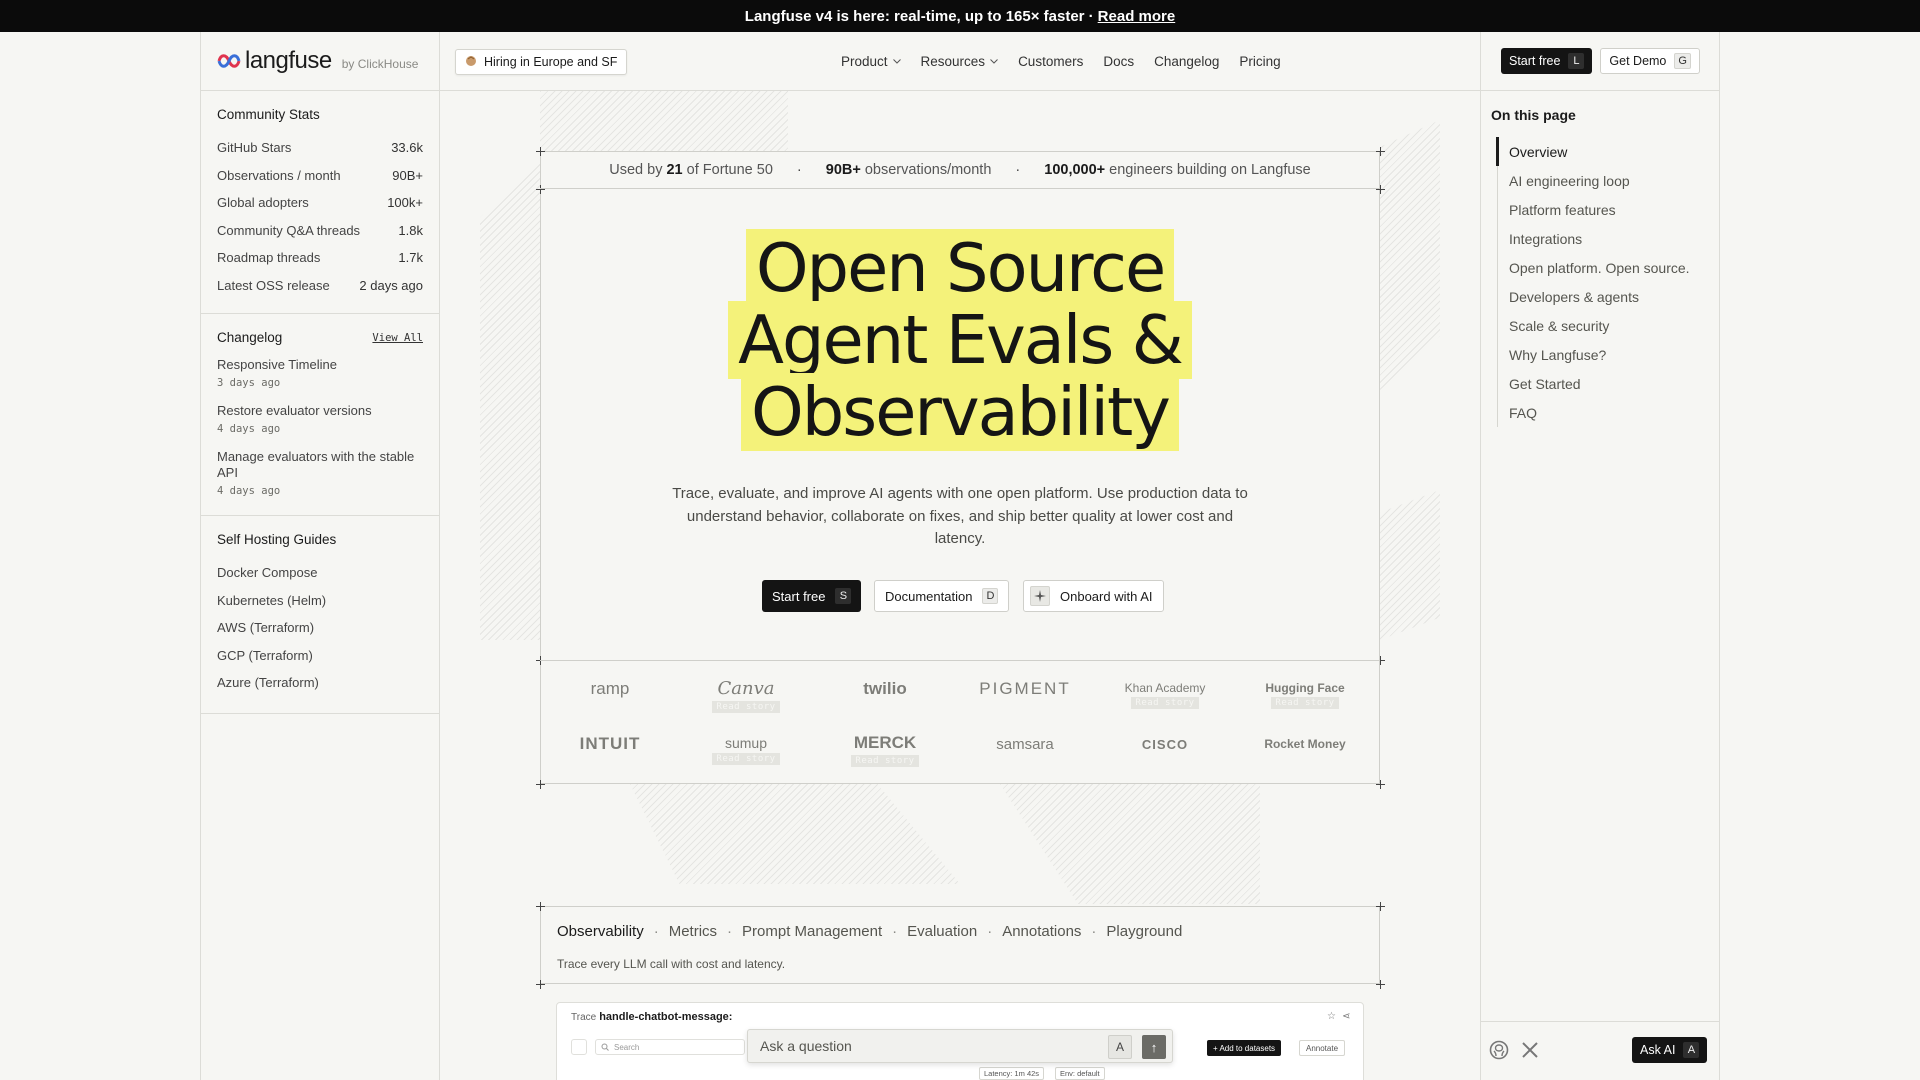 The height and width of the screenshot is (1080, 1920). What do you see at coordinates (1608, 209) in the screenshot?
I see `toc-item: Platform features` at bounding box center [1608, 209].